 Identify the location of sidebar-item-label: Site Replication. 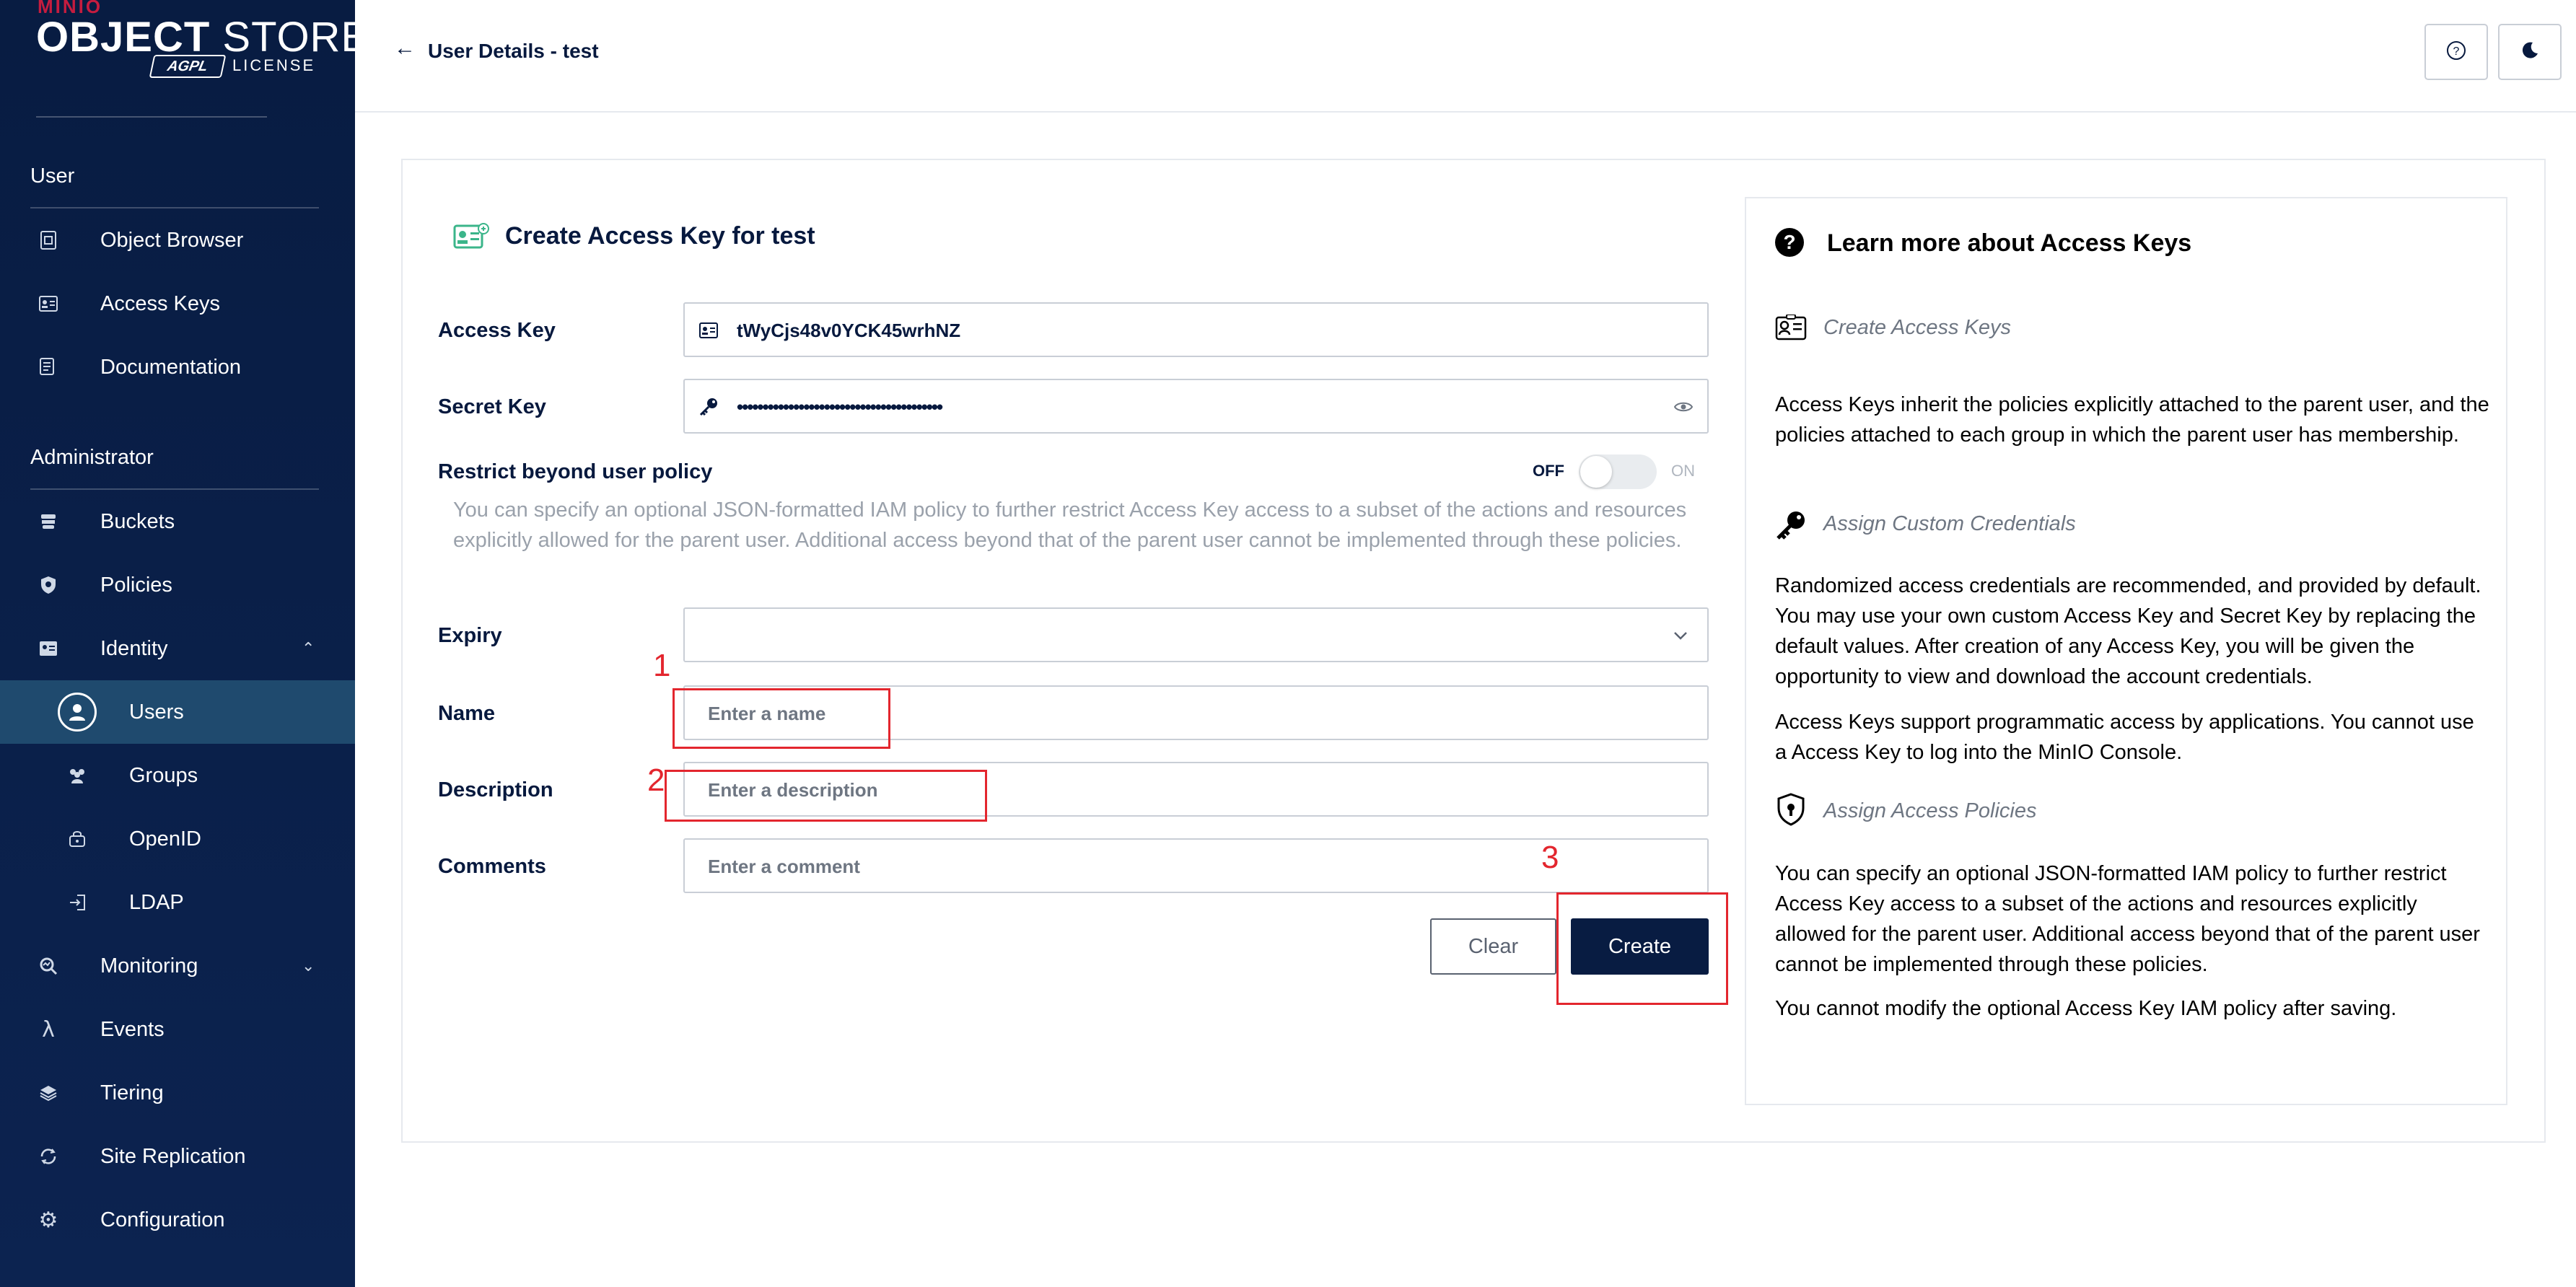
(173, 1156).